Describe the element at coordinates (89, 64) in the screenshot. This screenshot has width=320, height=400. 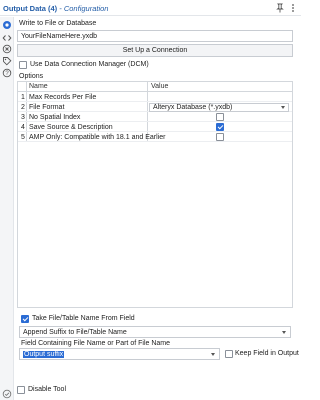
I see `dcm-checkbox-label: Use Data Connection Manager (DCM)` at that location.